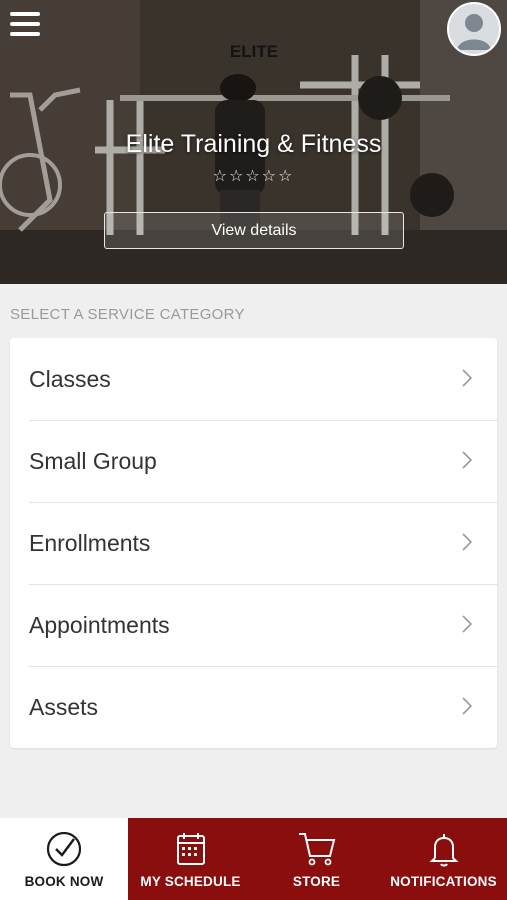 The image size is (507, 900). I want to click on tab-label: BOOK NOW, so click(64, 881).